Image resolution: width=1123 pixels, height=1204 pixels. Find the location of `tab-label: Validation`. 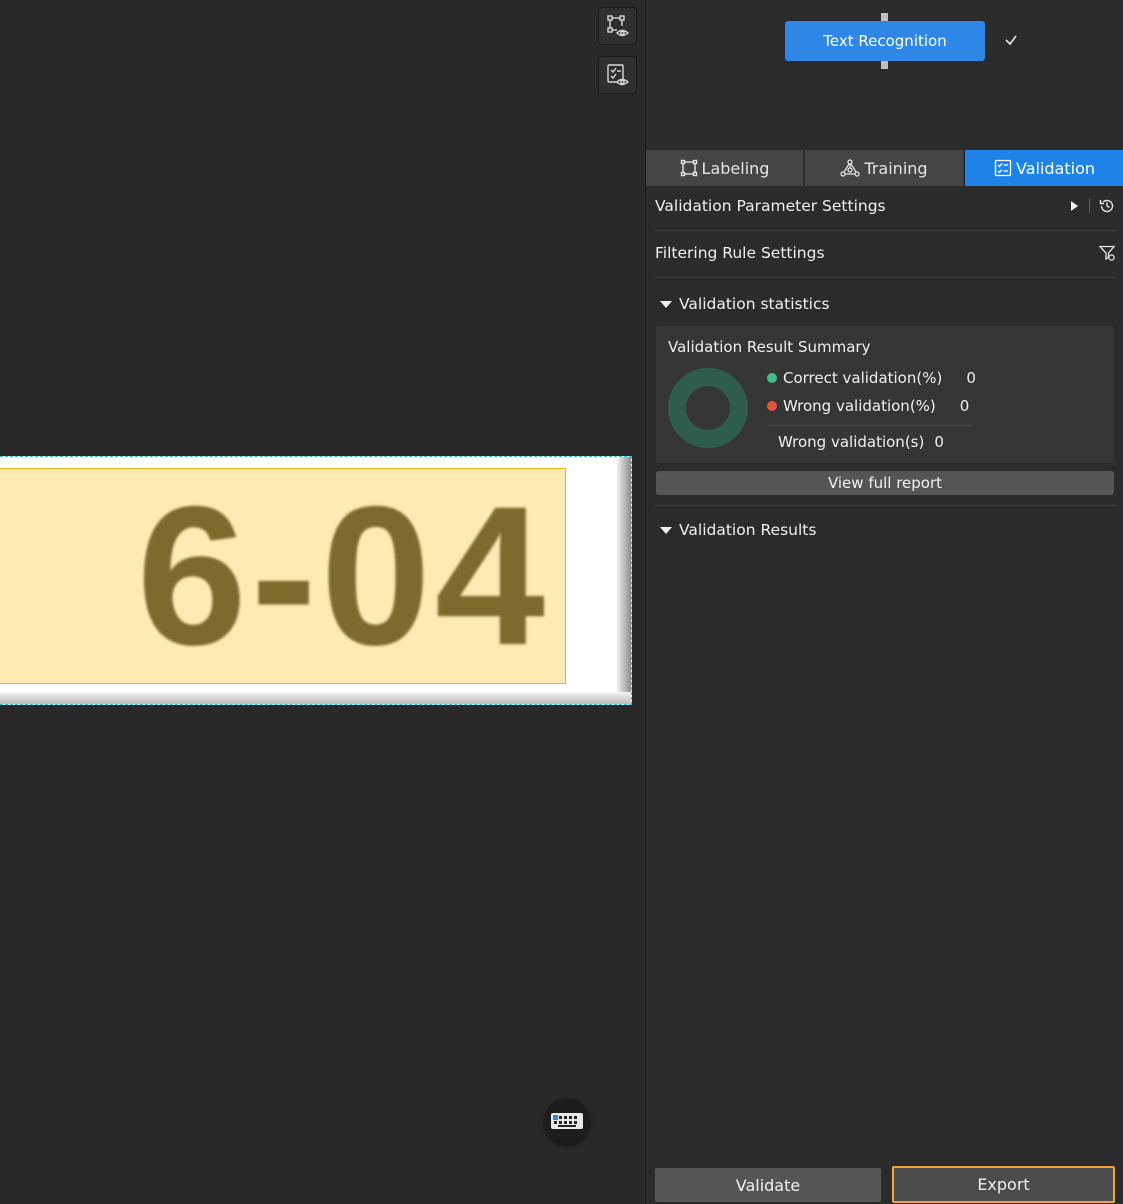

tab-label: Validation is located at coordinates (1055, 168).